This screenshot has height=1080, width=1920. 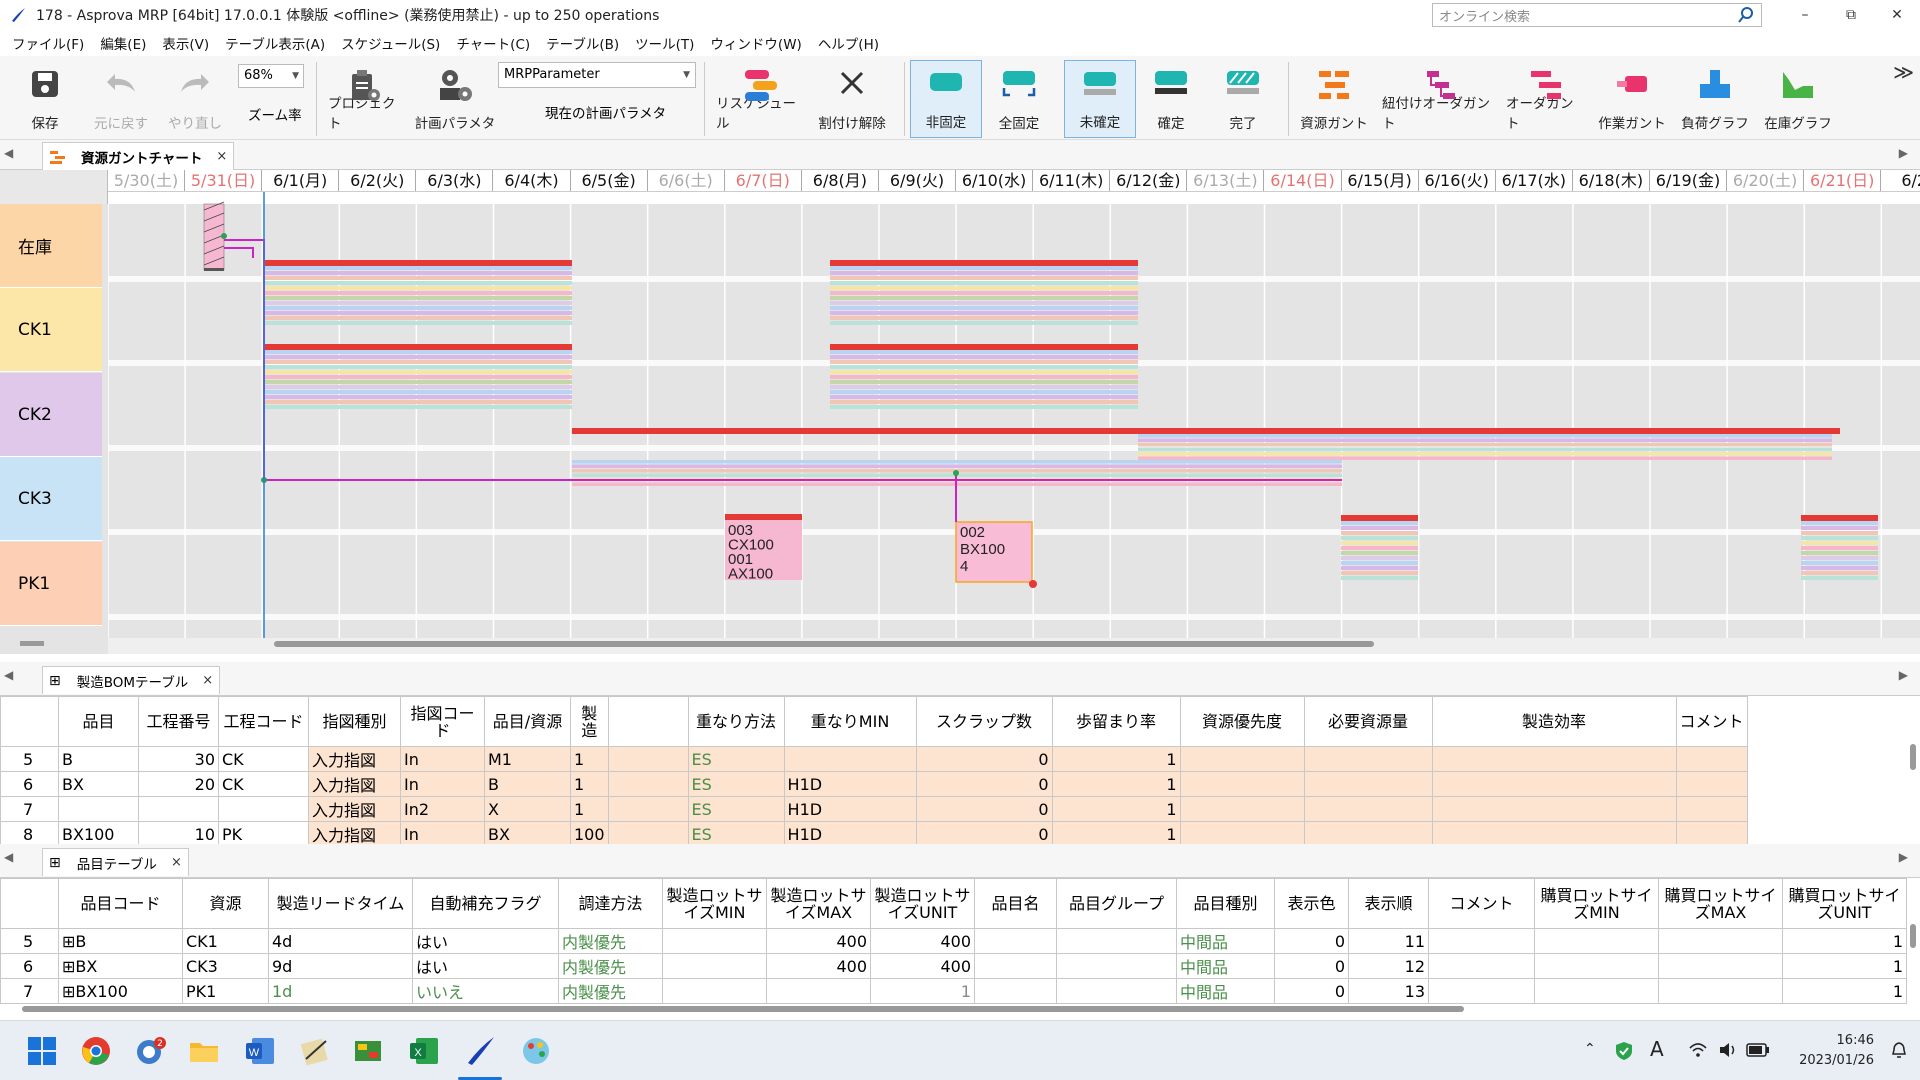 I want to click on column-header: 指図種別, so click(x=354, y=721).